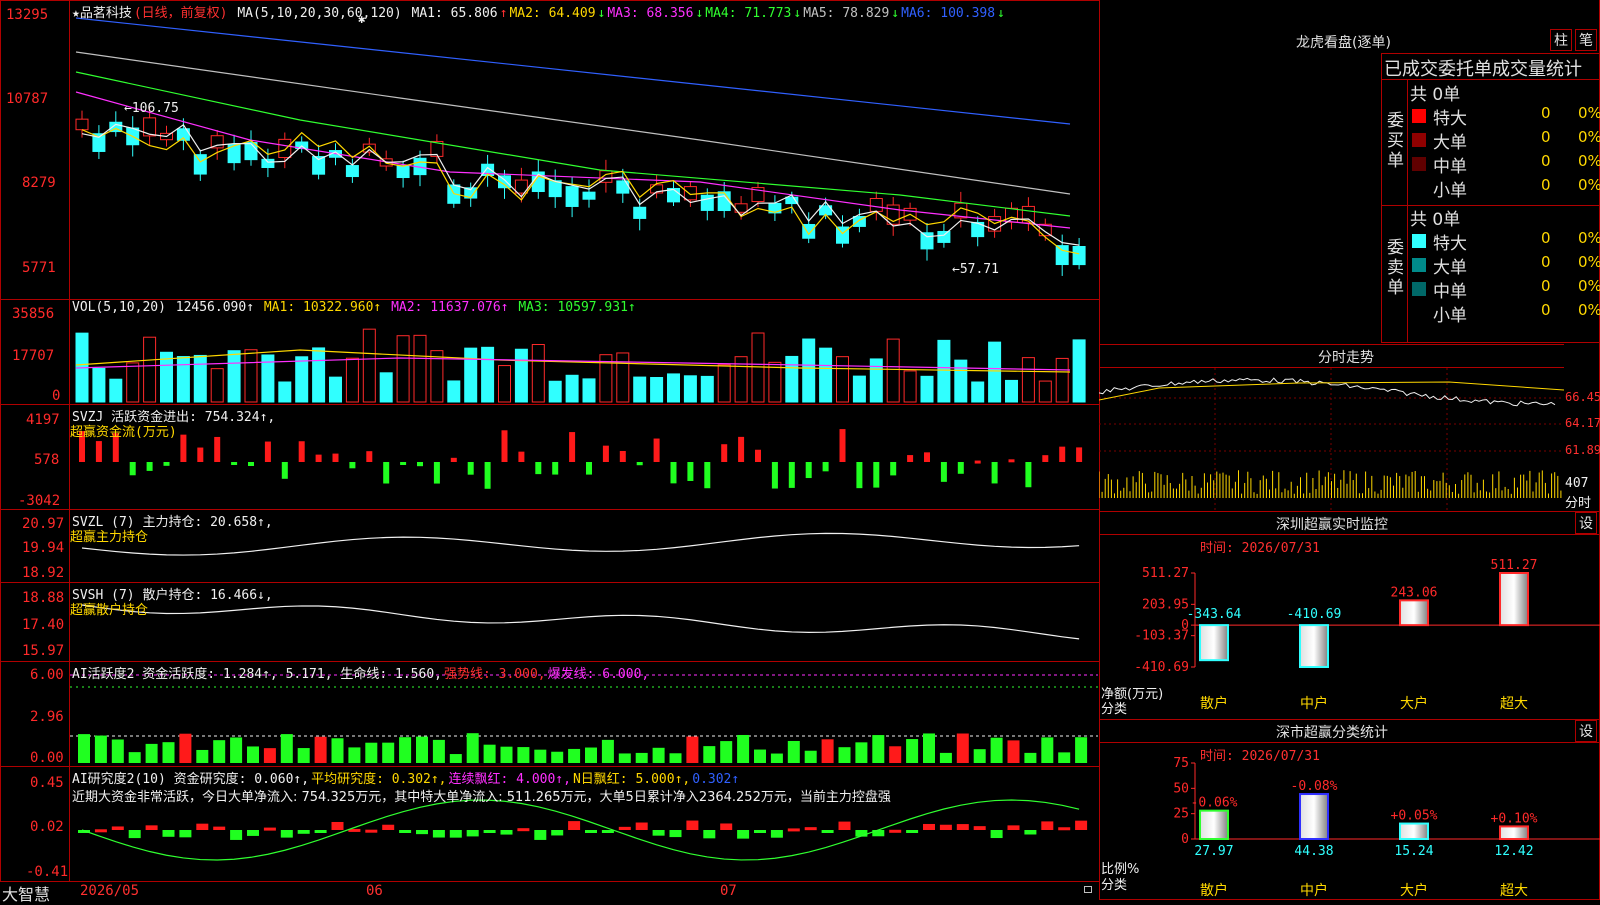  What do you see at coordinates (1586, 731) in the screenshot?
I see `sz-class-settings-button: 设` at bounding box center [1586, 731].